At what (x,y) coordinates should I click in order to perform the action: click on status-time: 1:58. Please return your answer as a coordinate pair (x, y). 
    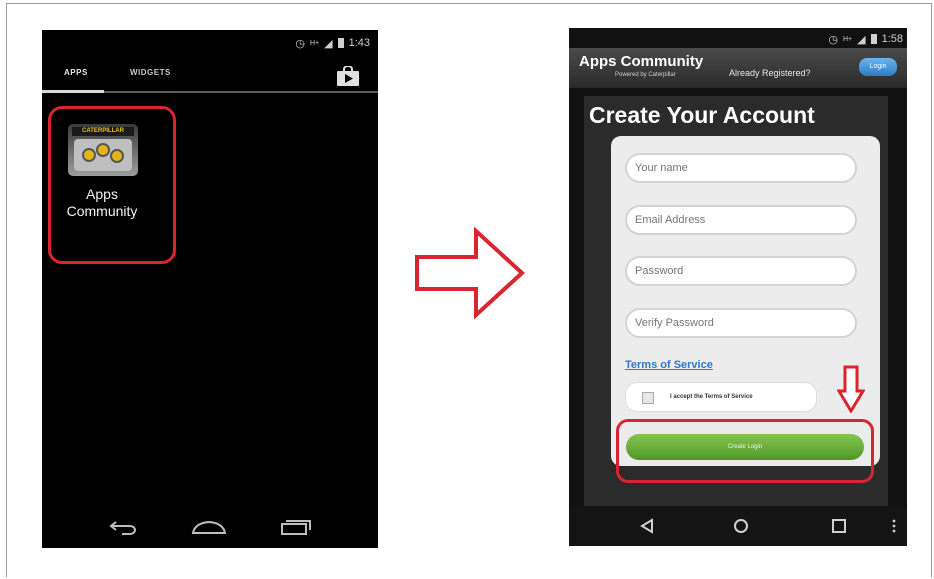
    Looking at the image, I should click on (892, 39).